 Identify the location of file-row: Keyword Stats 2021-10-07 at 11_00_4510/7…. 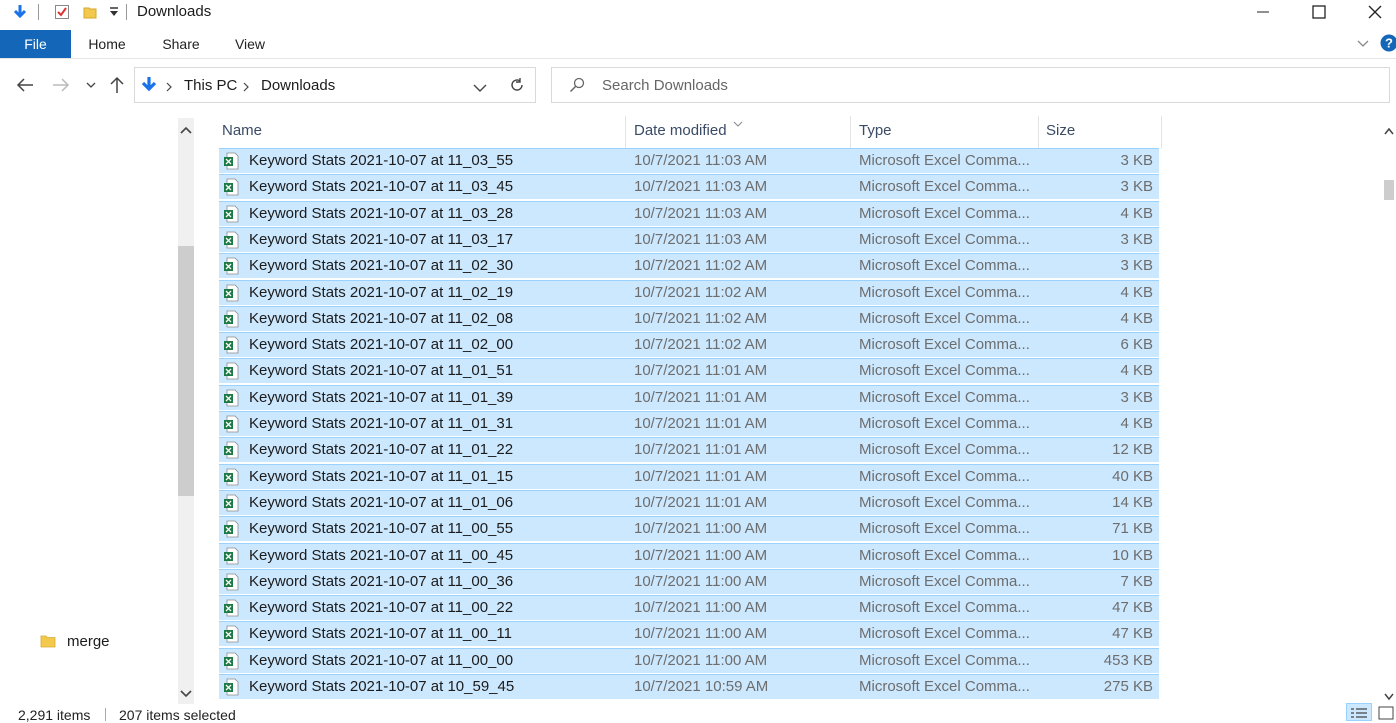
(689, 555).